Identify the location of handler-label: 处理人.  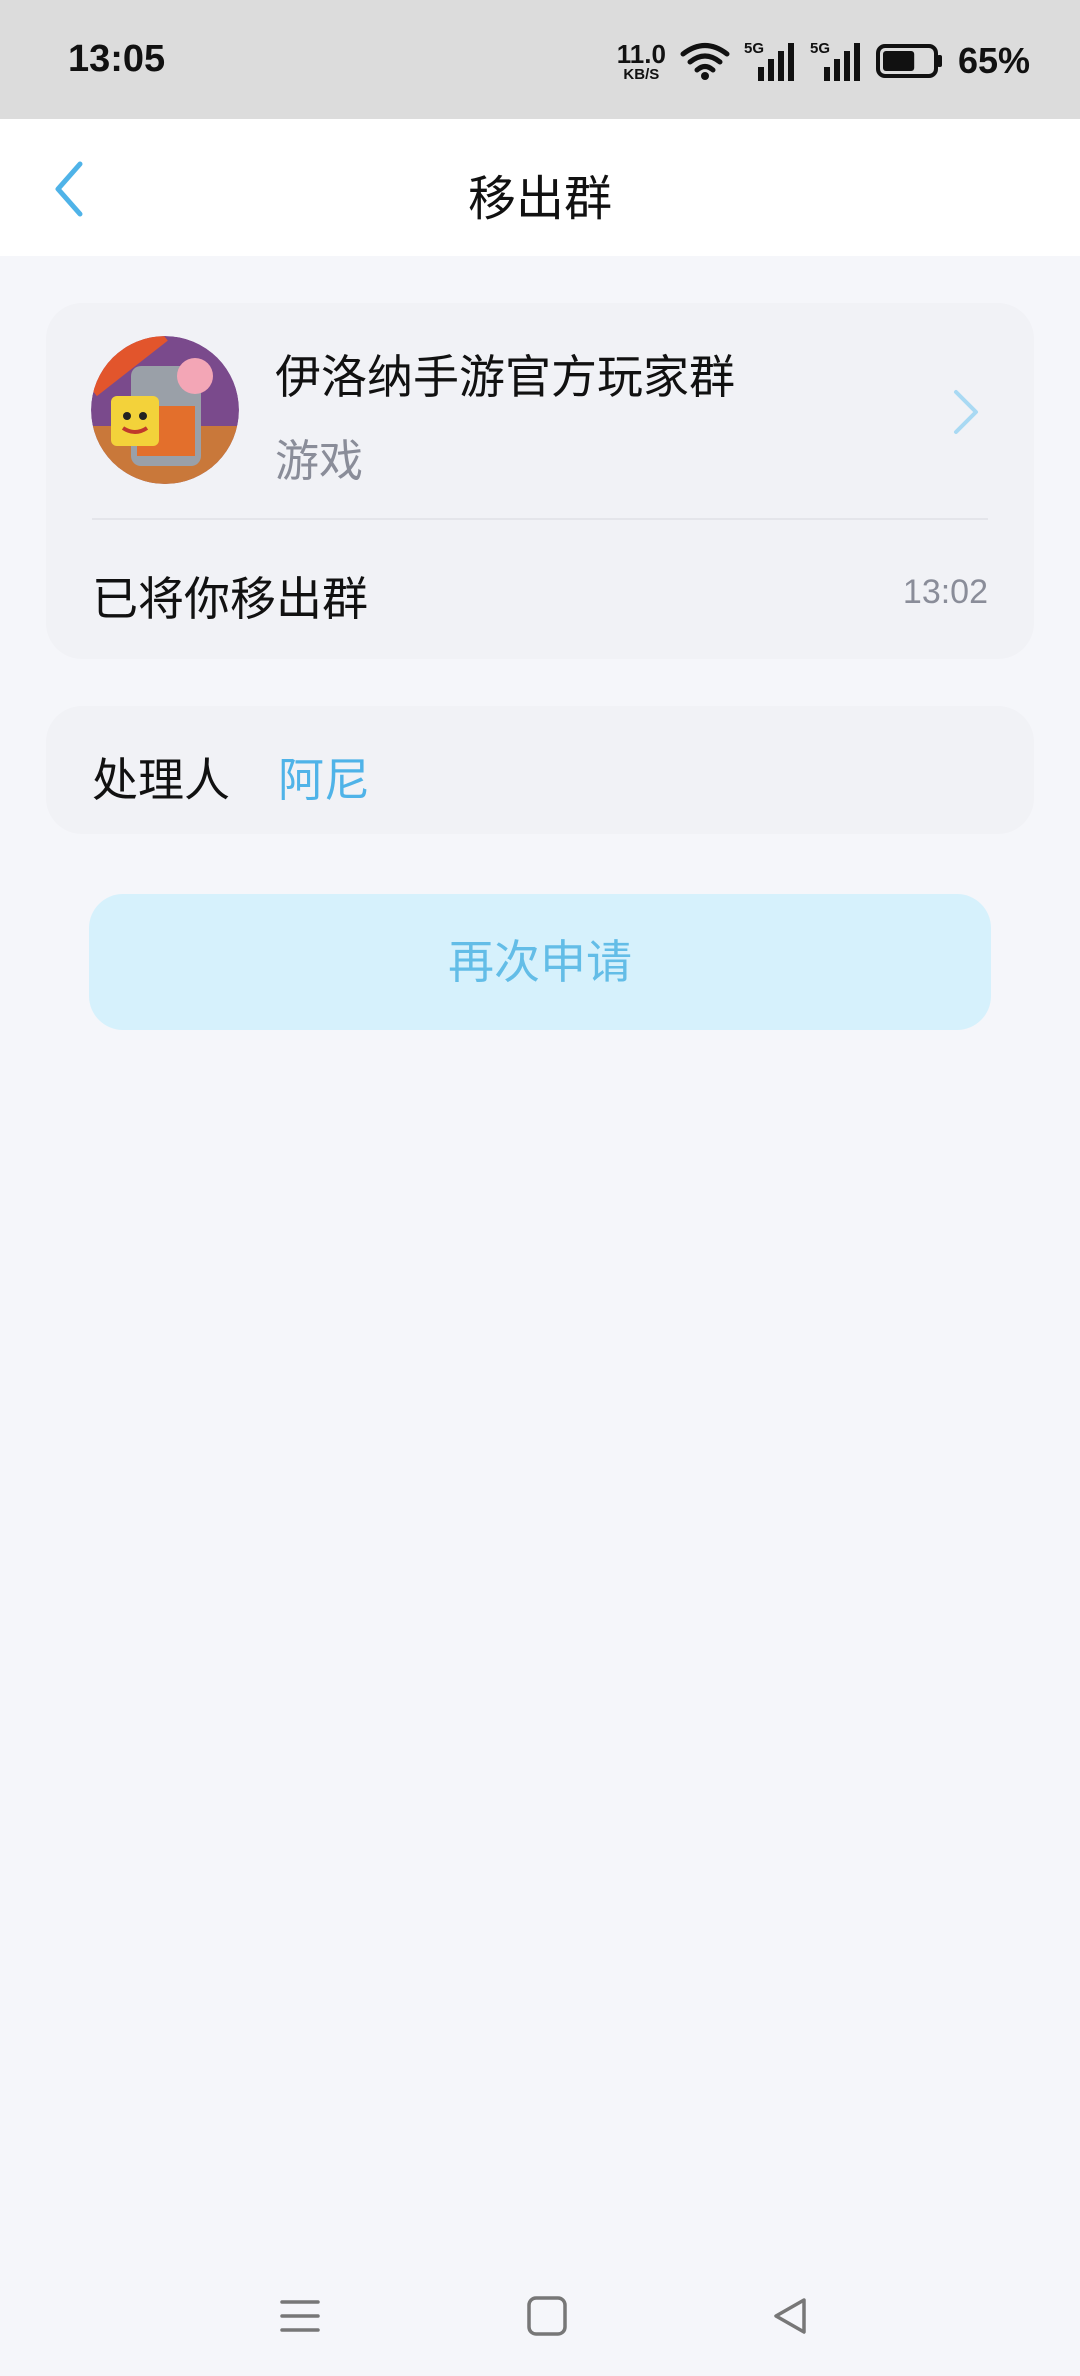
(161, 780).